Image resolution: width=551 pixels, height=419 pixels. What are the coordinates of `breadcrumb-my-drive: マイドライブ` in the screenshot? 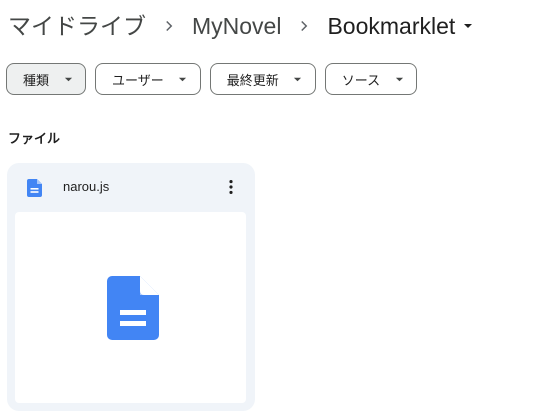 It's located at (77, 26).